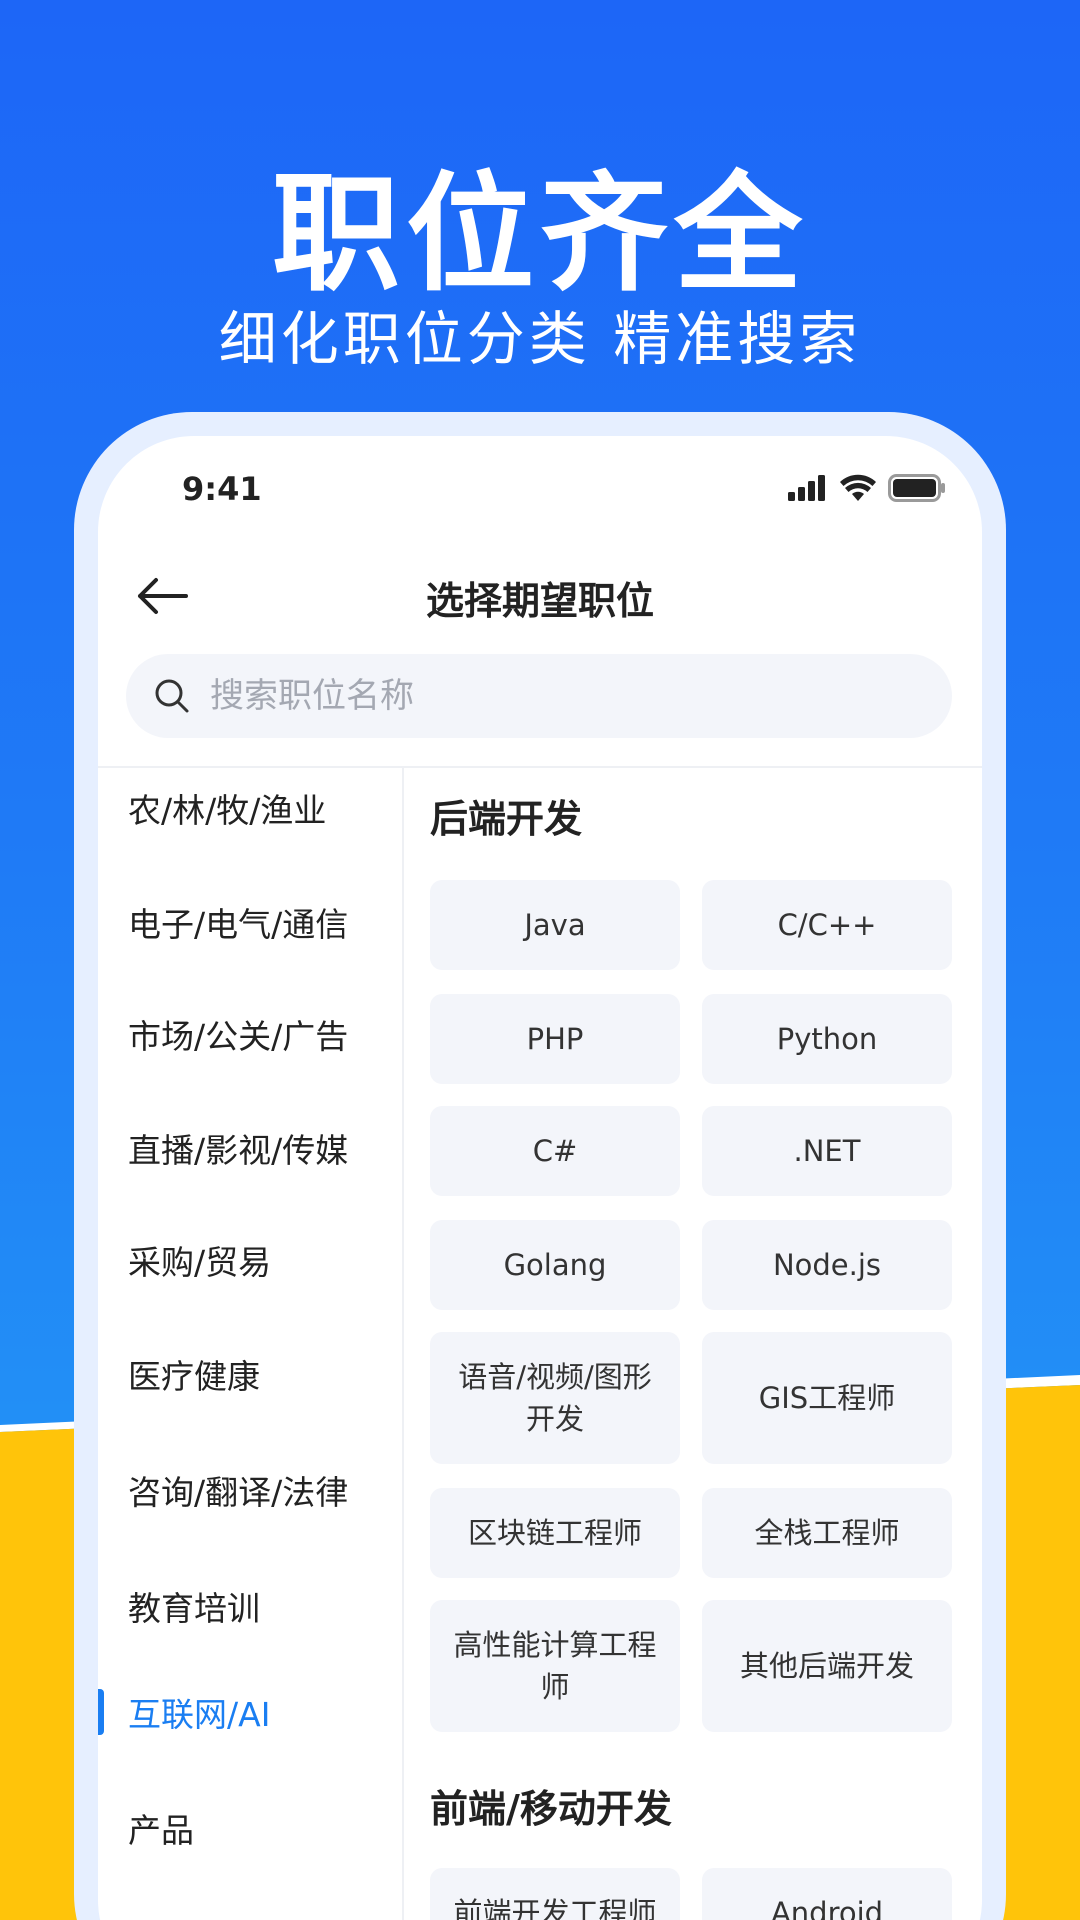 This screenshot has height=1920, width=1080. Describe the element at coordinates (827, 1151) in the screenshot. I see `job-chip: .NET` at that location.